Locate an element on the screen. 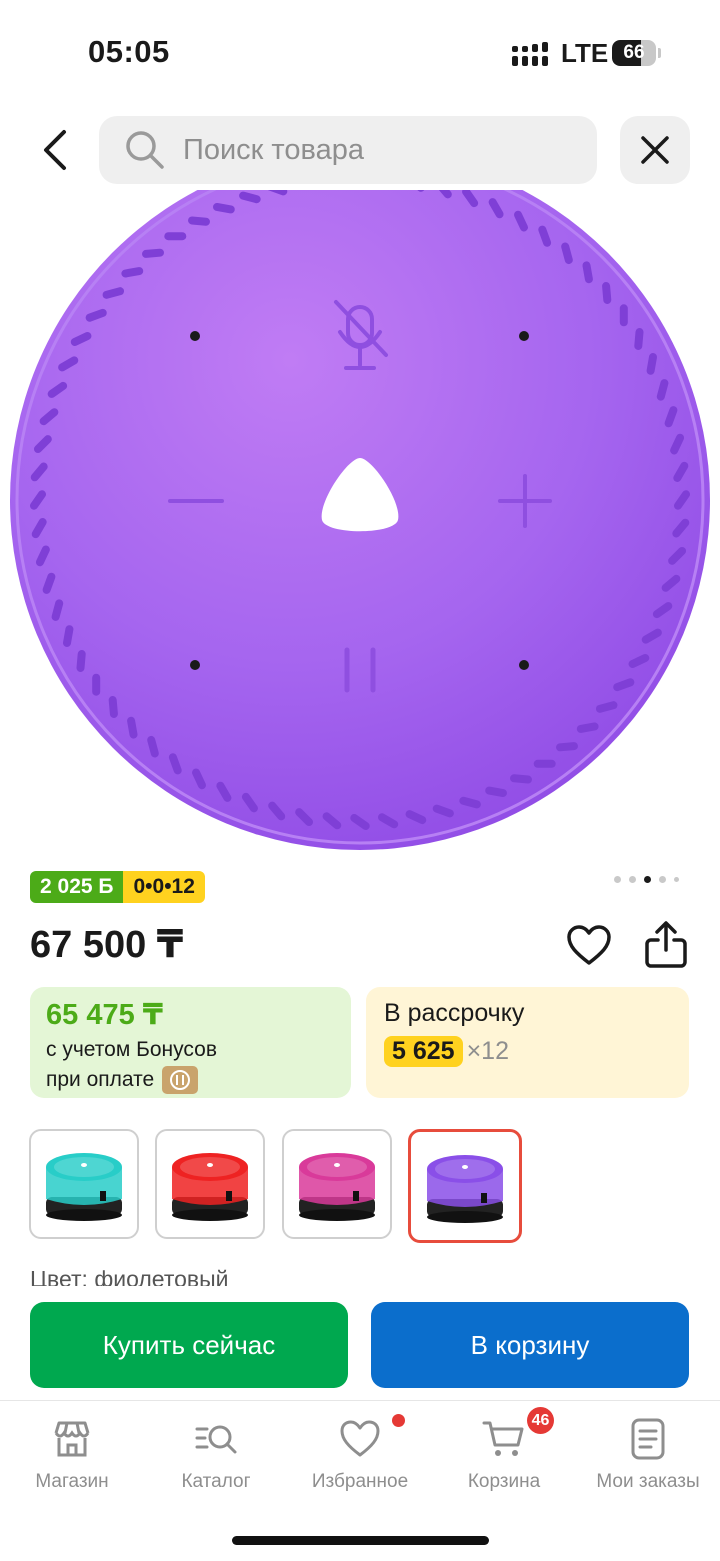 This screenshot has width=720, height=1561. gallery-pager is located at coordinates (646, 879).